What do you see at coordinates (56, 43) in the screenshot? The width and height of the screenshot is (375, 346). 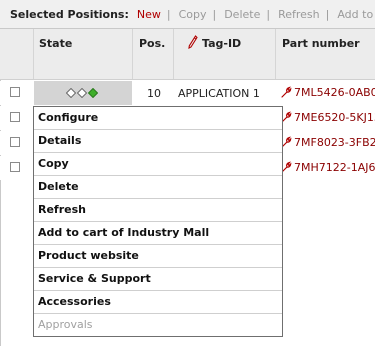 I see `column-label-state: State` at bounding box center [56, 43].